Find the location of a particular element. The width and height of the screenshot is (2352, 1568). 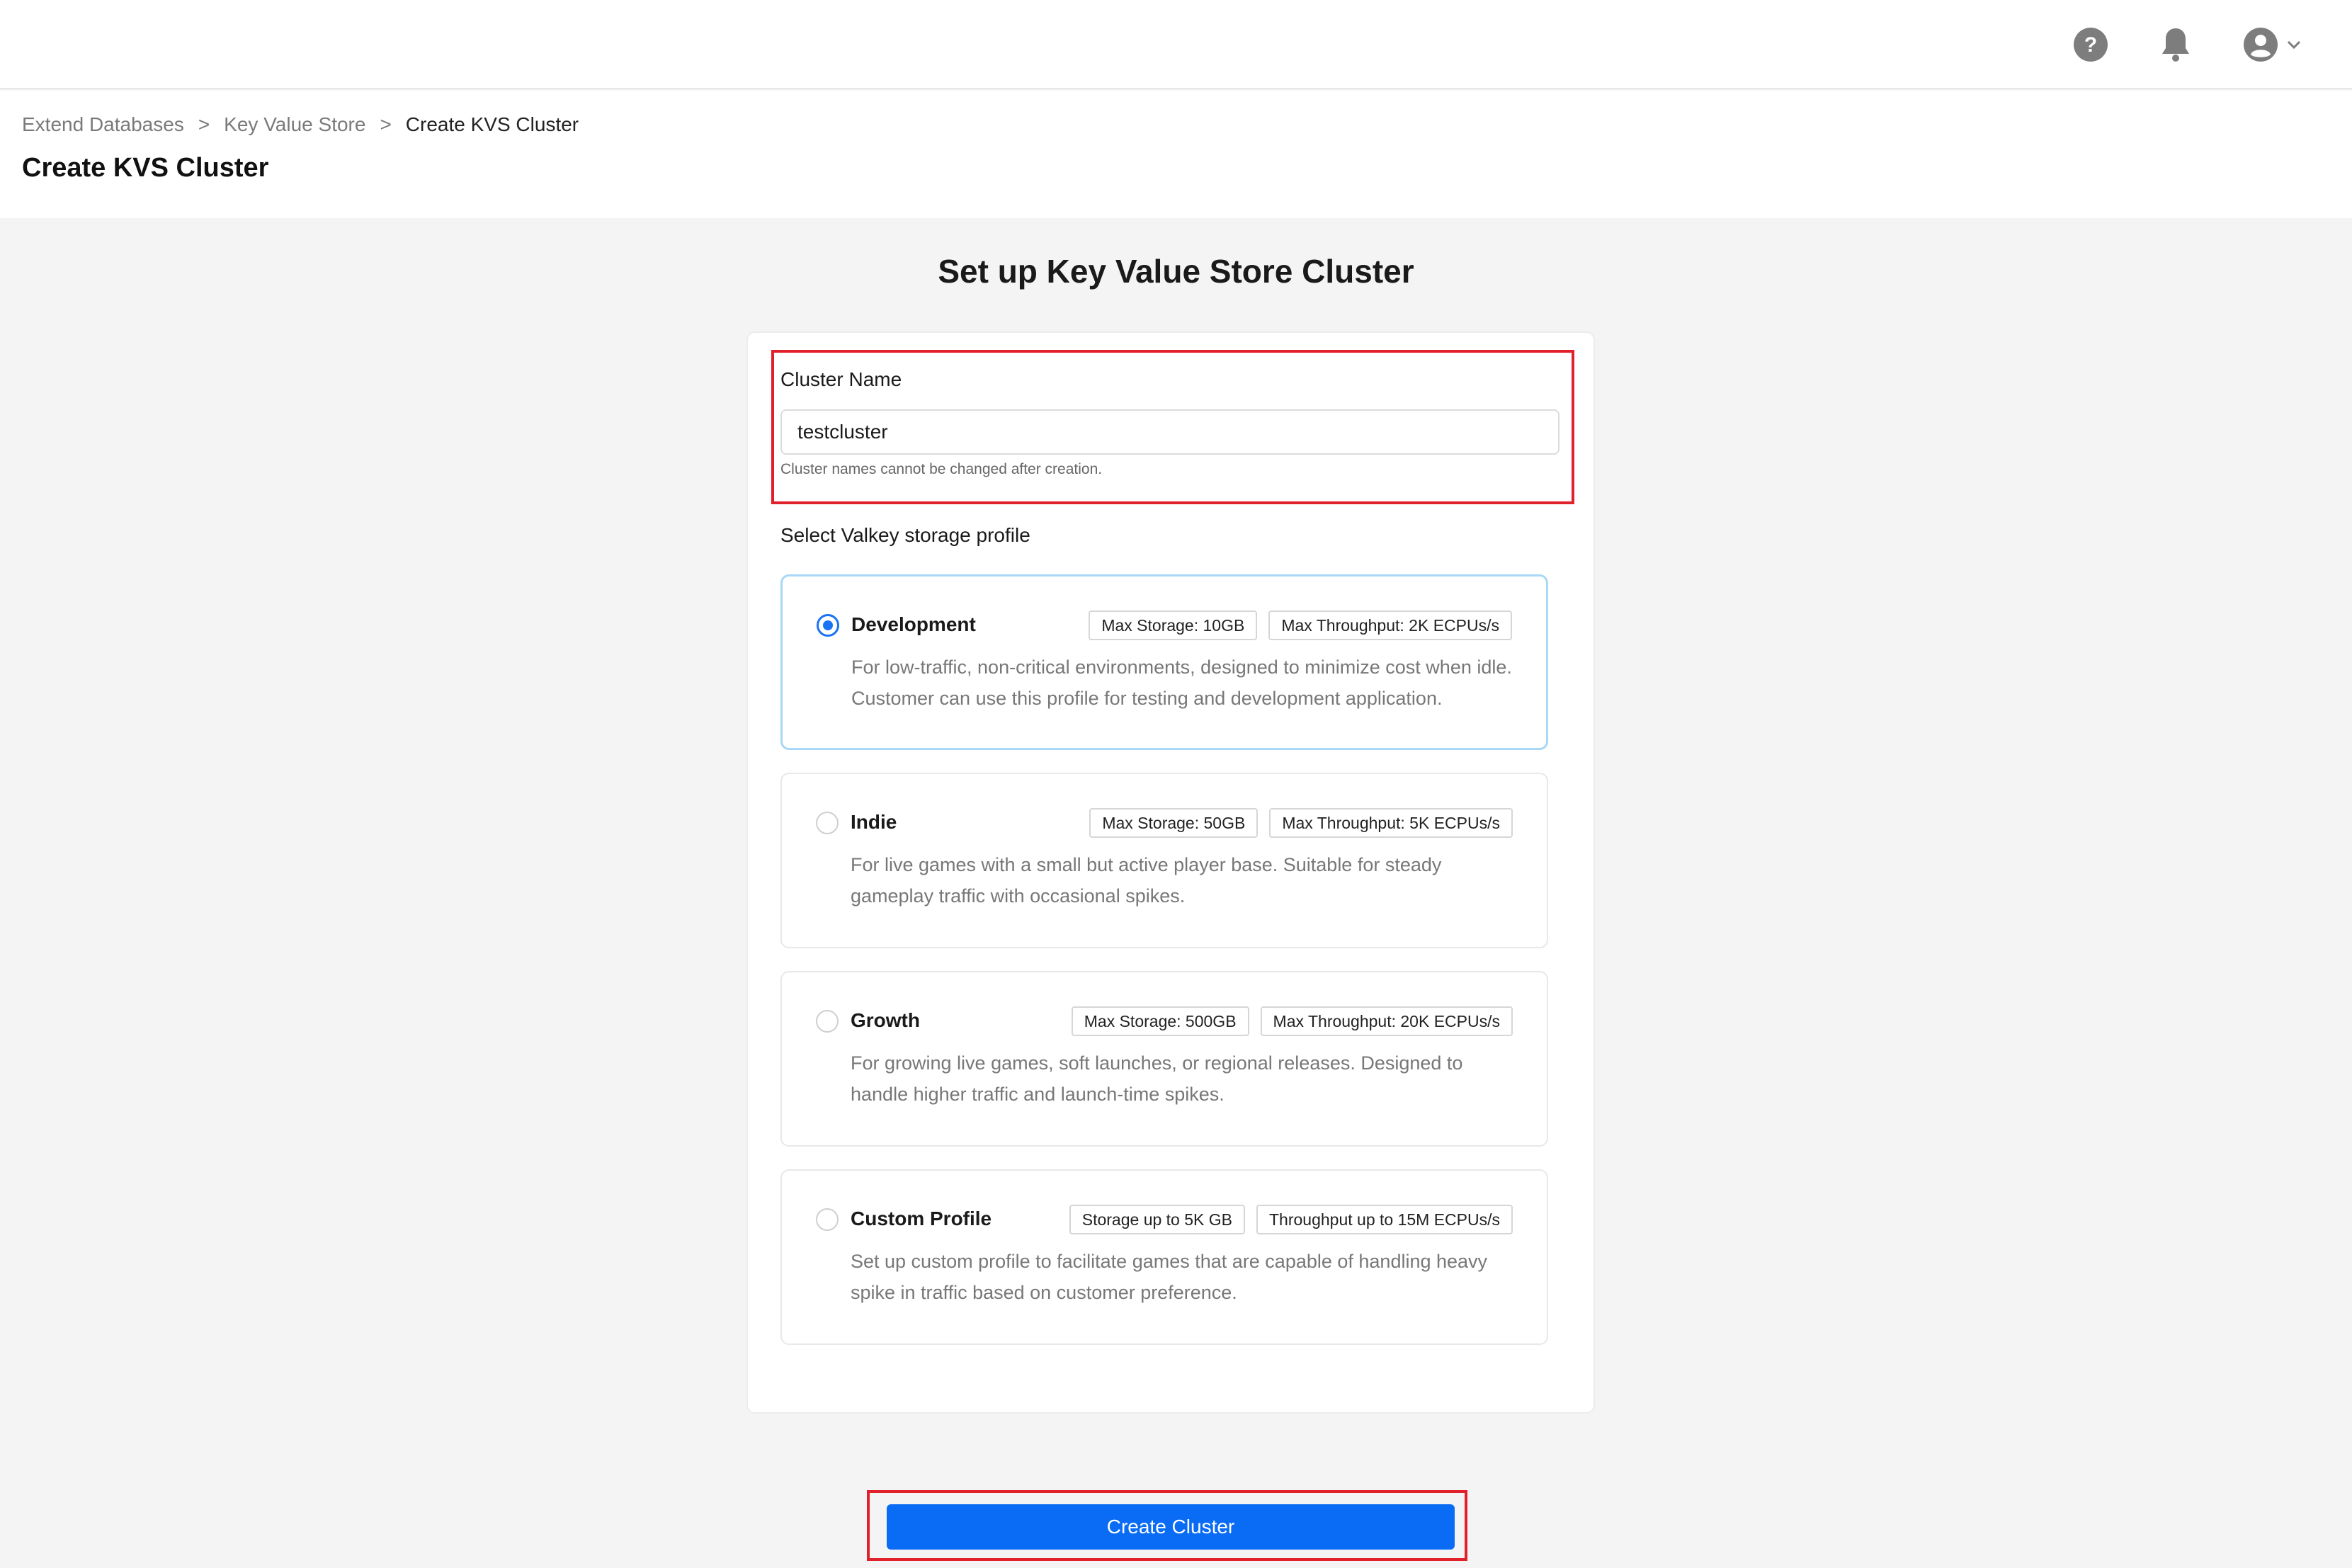

profile-name: Development is located at coordinates (914, 624).